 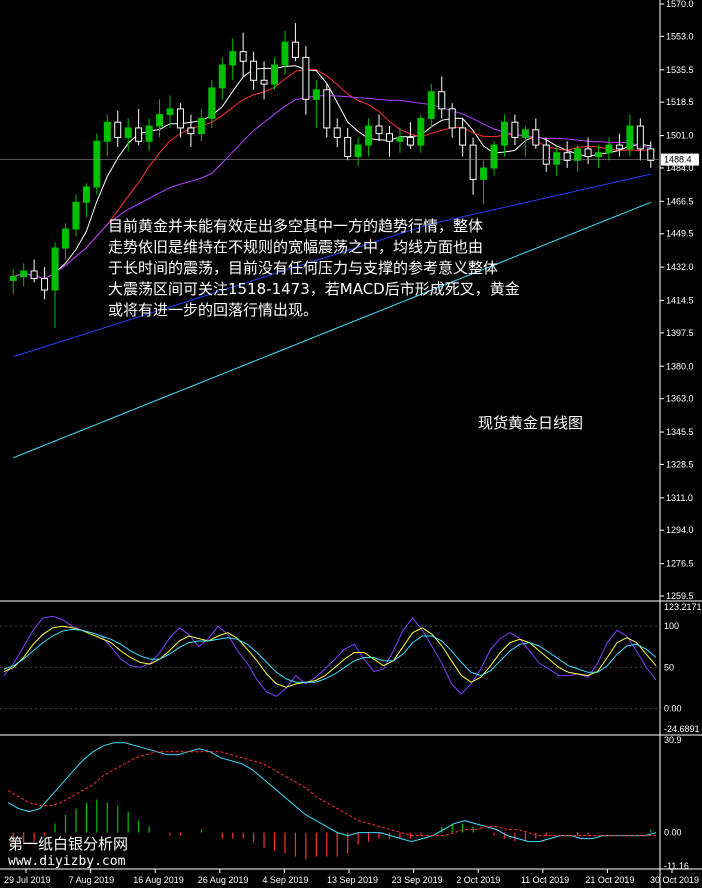 What do you see at coordinates (678, 160) in the screenshot?
I see `current-price-label: 1488.4` at bounding box center [678, 160].